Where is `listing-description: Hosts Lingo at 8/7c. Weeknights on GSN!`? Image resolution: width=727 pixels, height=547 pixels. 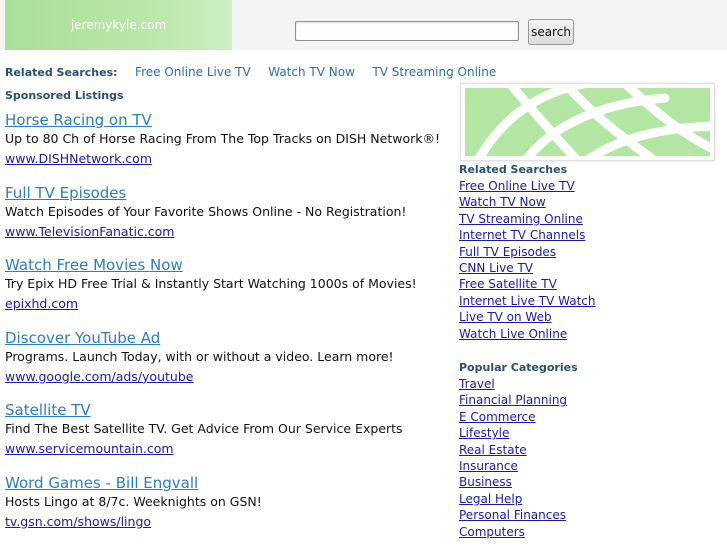 listing-description: Hosts Lingo at 8/7c. Weeknights on GSN! is located at coordinates (133, 501).